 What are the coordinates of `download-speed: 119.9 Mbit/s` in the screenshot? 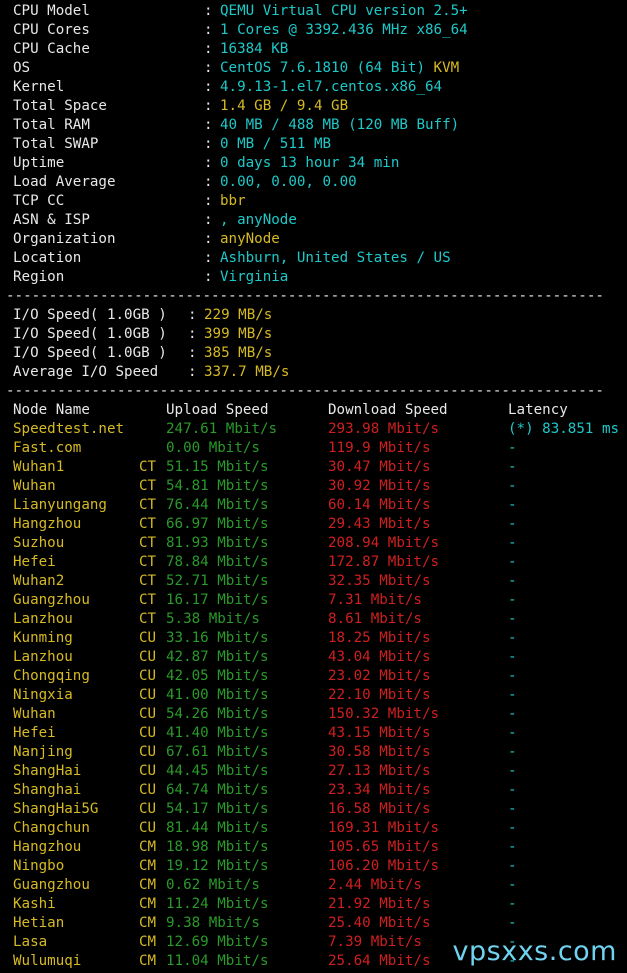 It's located at (379, 448).